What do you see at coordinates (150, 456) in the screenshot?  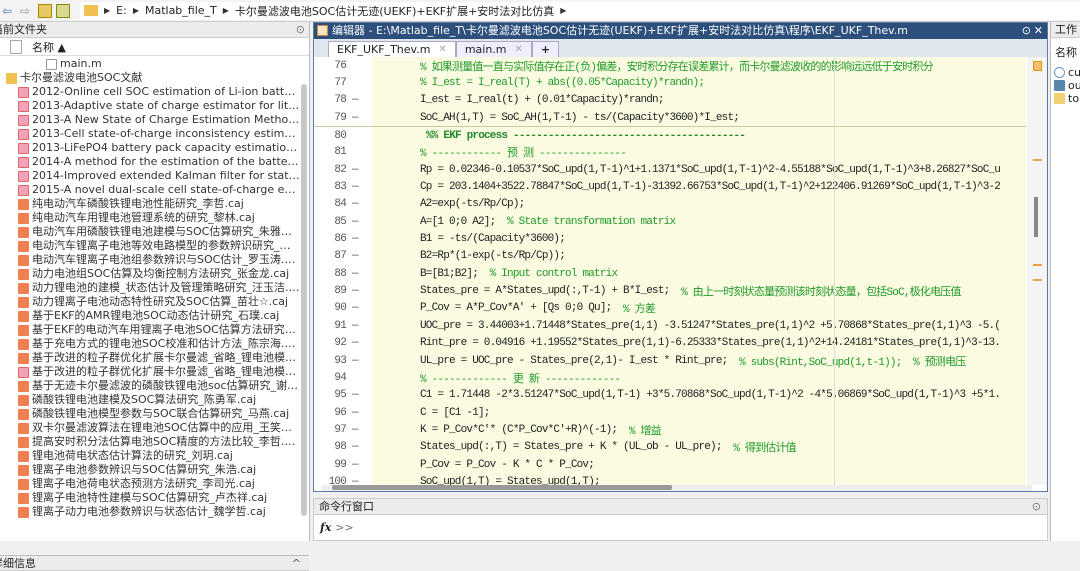 I see `file-list-item: 锂电池荷电状态估计算法的研究_刘玥.caj` at bounding box center [150, 456].